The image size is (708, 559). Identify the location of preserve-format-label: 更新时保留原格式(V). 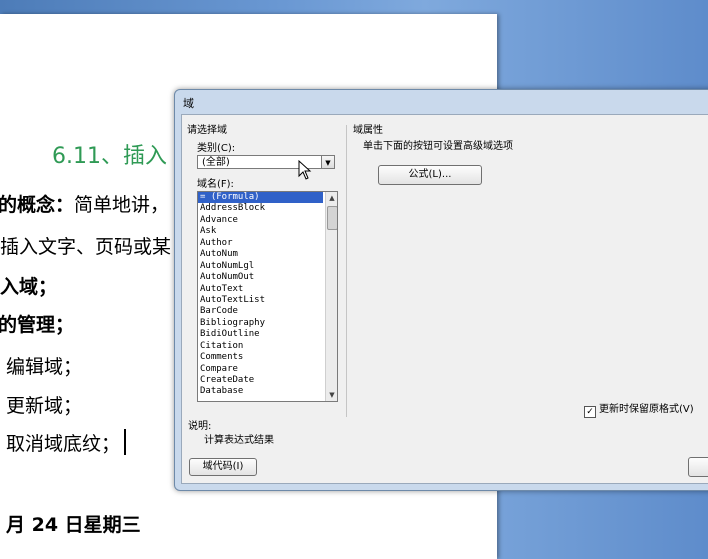
(646, 409).